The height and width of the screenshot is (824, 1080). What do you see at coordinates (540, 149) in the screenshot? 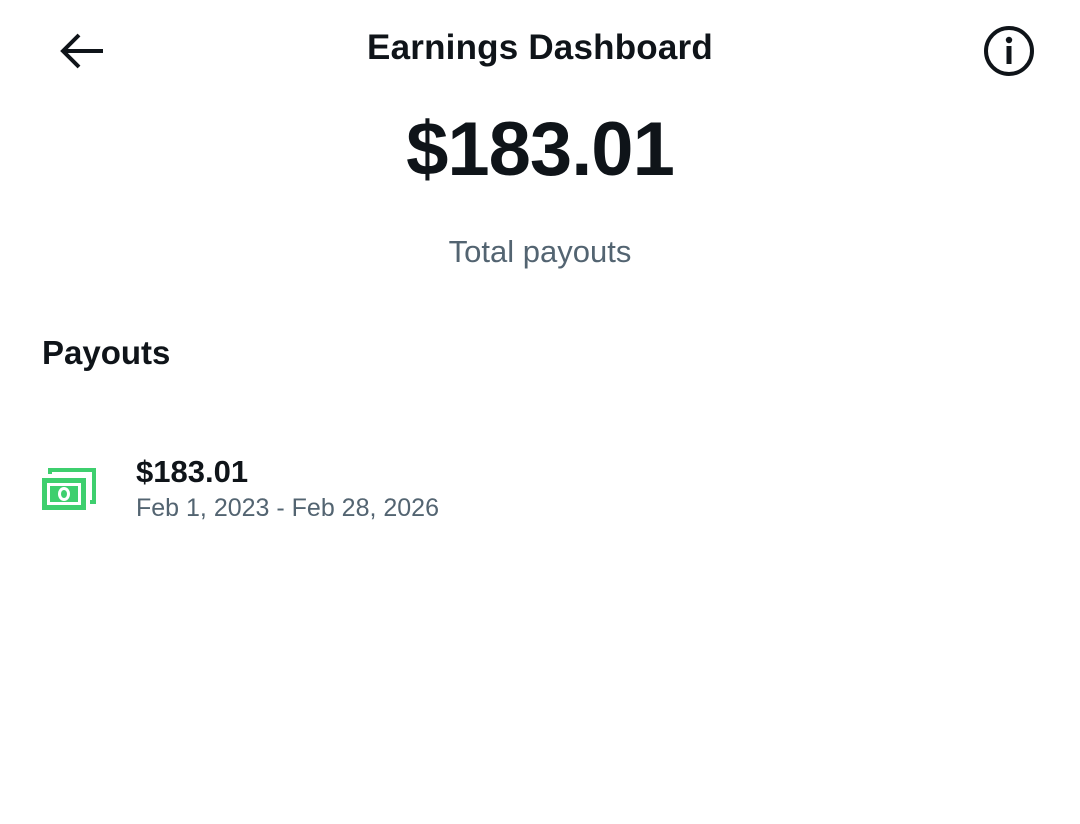
I see `total-payouts-amount: $183.01` at bounding box center [540, 149].